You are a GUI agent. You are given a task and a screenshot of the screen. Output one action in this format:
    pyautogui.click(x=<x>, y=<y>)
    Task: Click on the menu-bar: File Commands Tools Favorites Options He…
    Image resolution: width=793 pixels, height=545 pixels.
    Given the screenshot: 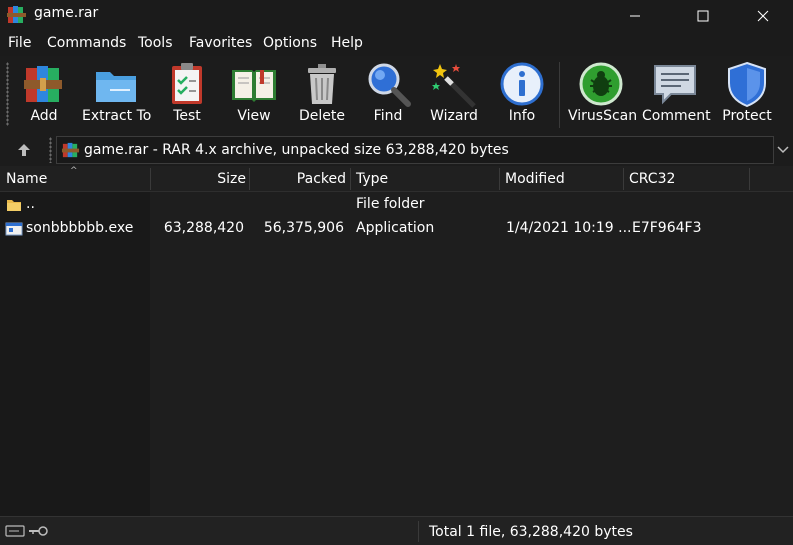 What is the action you would take?
    pyautogui.click(x=396, y=43)
    